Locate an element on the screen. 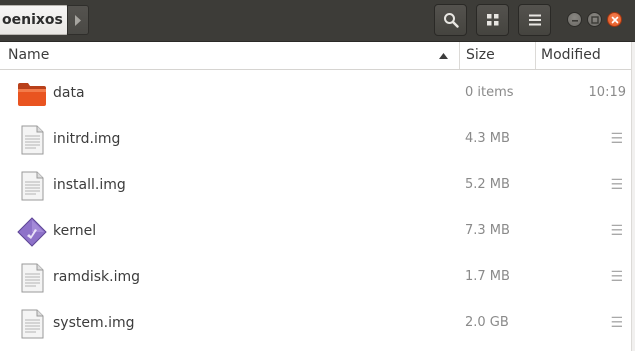 The image size is (635, 351). file-name: initrd.img is located at coordinates (87, 139).